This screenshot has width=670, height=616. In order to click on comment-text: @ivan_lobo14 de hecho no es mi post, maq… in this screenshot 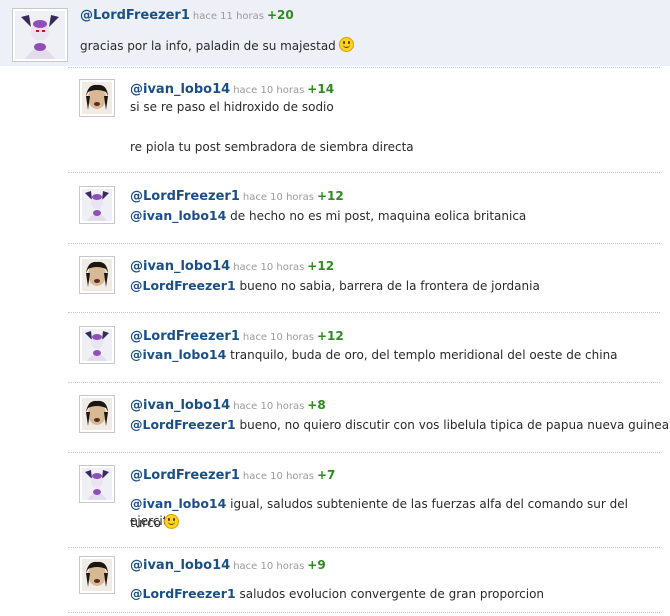, I will do `click(328, 216)`.